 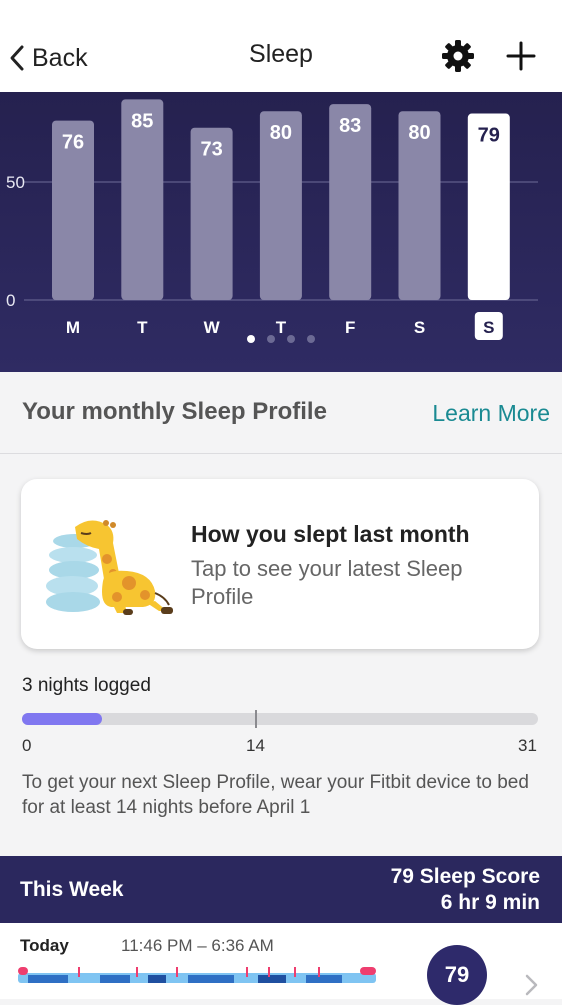 What do you see at coordinates (489, 136) in the screenshot?
I see `bar-value-label: 79` at bounding box center [489, 136].